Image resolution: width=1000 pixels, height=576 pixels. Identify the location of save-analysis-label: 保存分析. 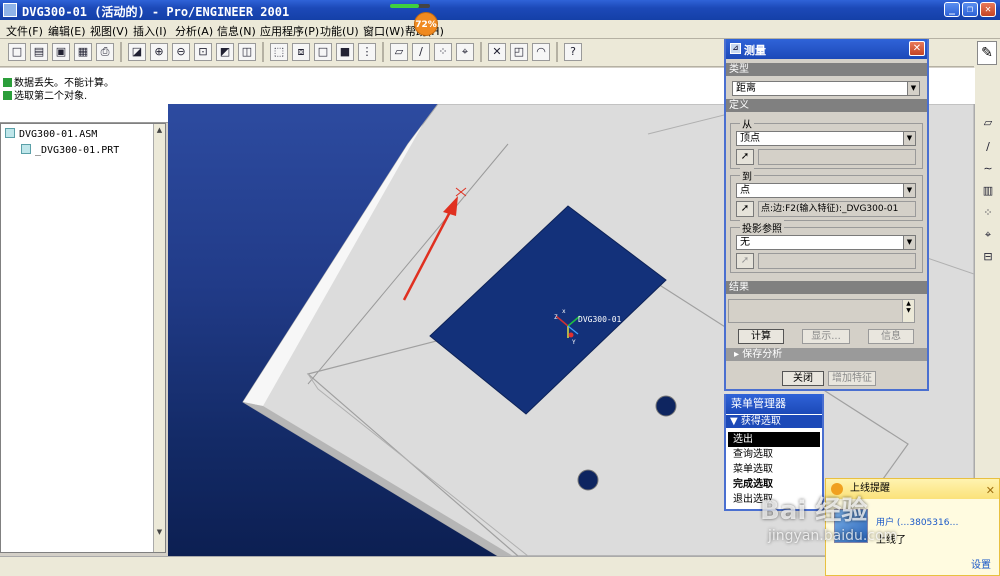
(762, 354).